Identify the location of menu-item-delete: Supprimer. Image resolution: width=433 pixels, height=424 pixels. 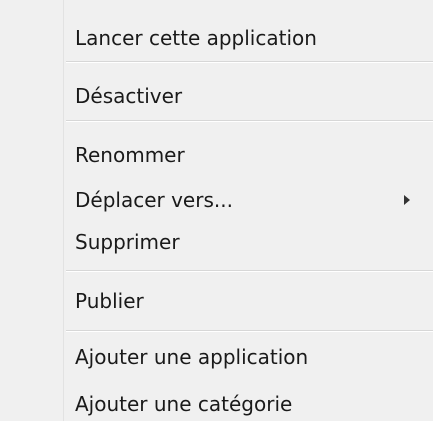
(240, 242).